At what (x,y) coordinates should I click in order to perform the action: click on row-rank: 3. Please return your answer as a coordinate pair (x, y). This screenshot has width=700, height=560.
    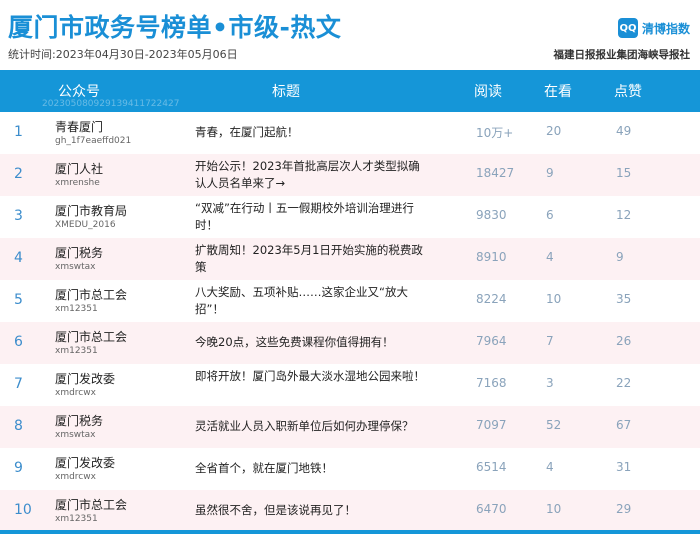
    Looking at the image, I should click on (18, 216).